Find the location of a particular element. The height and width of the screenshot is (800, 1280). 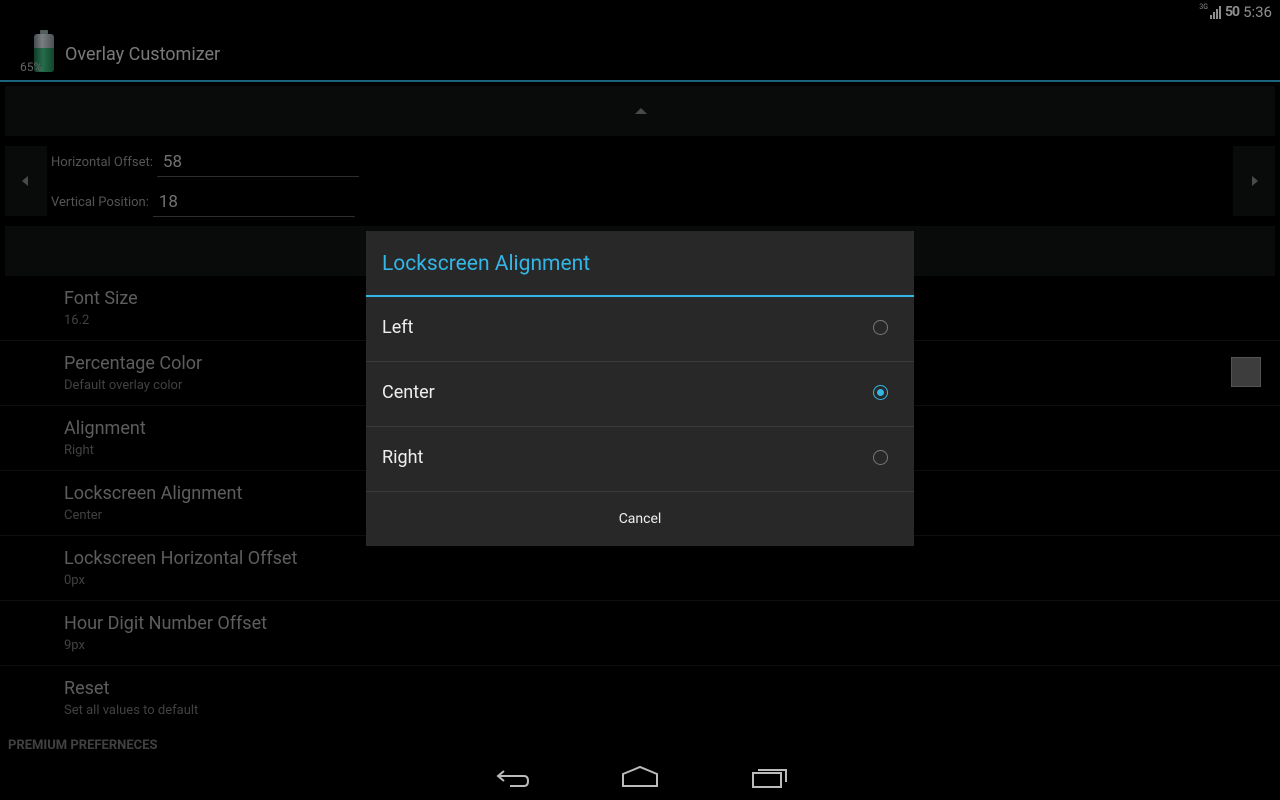

radio-button-checked is located at coordinates (880, 392).